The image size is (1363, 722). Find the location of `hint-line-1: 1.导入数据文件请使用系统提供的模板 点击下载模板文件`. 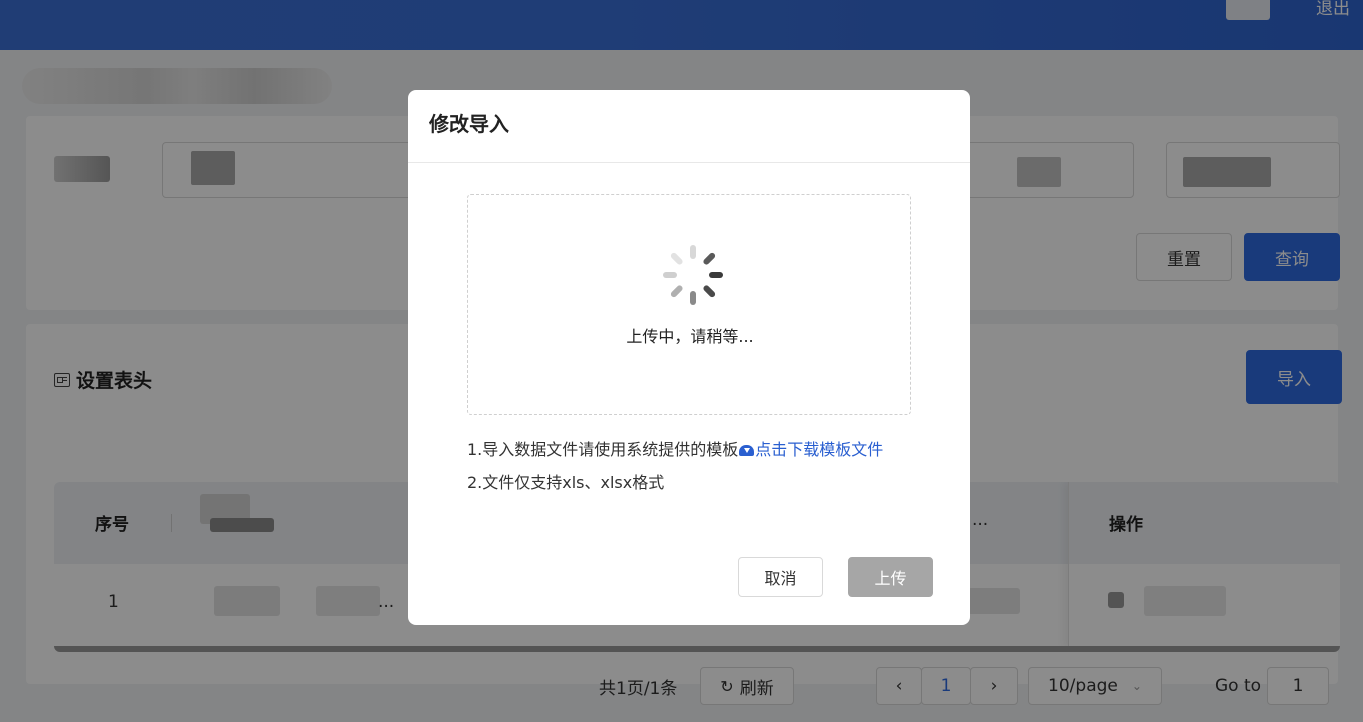

hint-line-1: 1.导入数据文件请使用系统提供的模板 点击下载模板文件 is located at coordinates (675, 448).